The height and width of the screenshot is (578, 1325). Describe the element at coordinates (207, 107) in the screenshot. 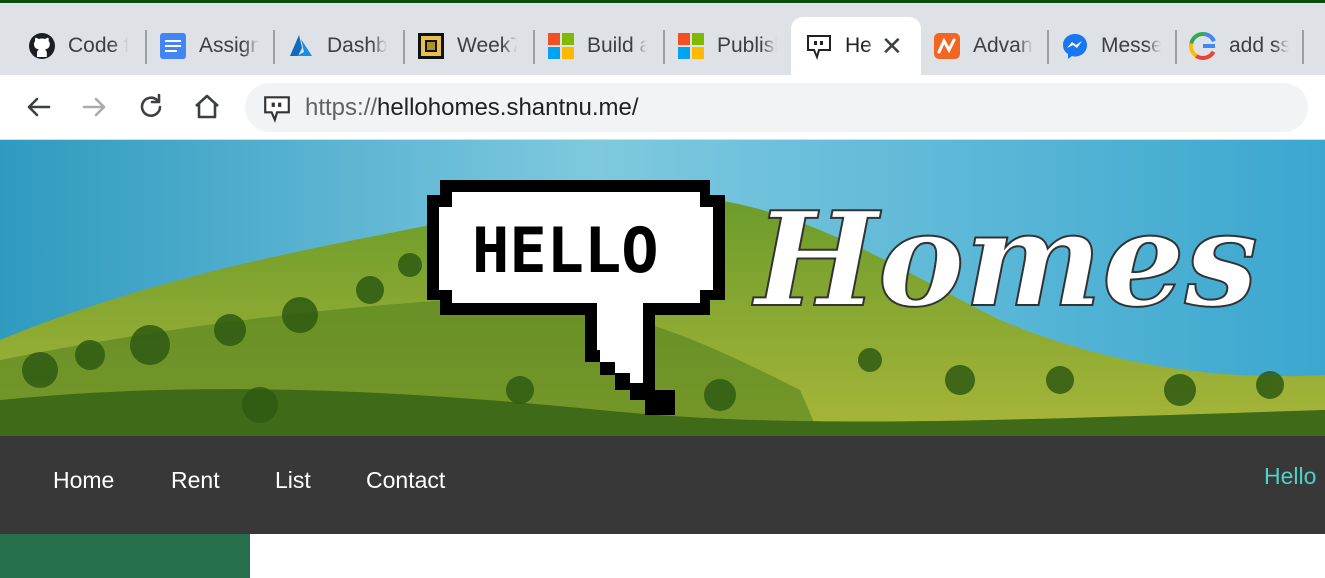

I see `home-icon` at that location.